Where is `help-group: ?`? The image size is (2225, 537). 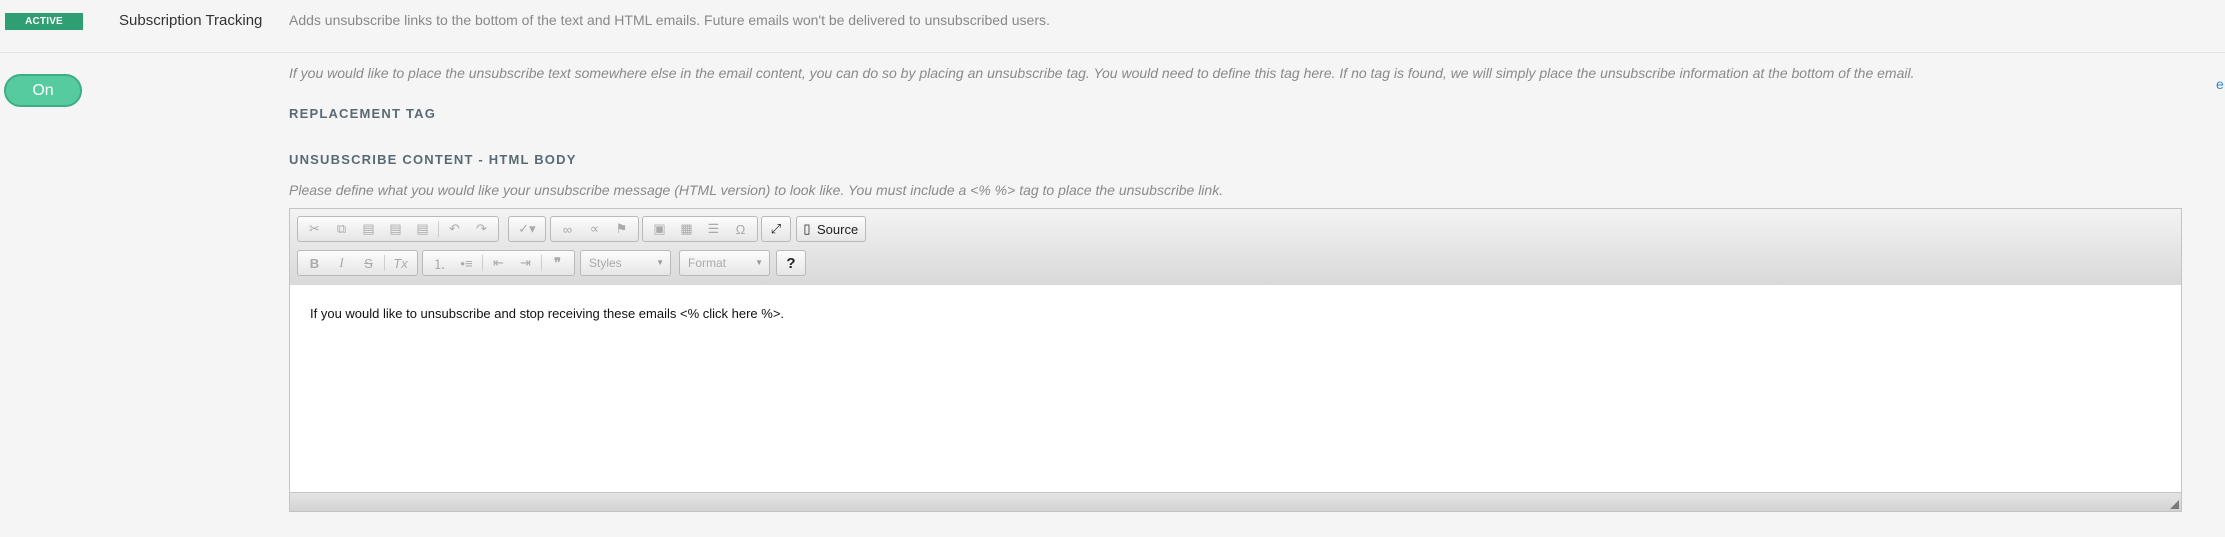
help-group: ? is located at coordinates (791, 263).